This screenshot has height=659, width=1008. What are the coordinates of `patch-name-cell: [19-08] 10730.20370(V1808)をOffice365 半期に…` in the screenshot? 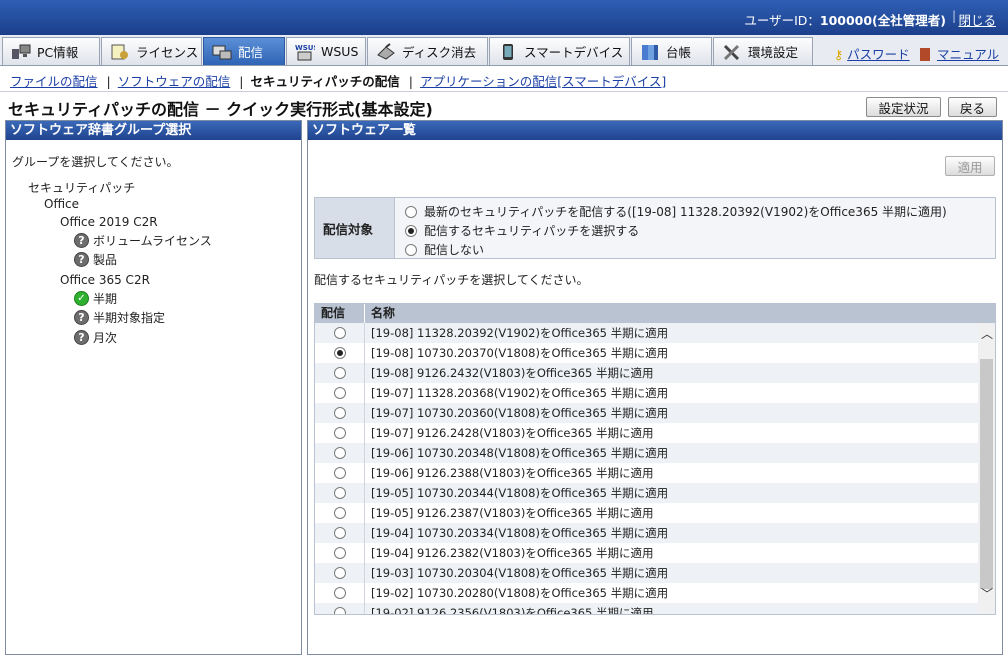 It's located at (520, 353).